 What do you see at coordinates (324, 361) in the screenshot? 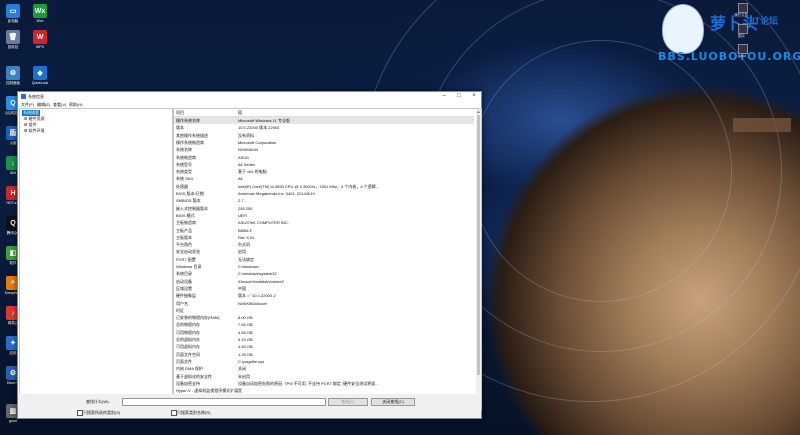
I see `table-row: 页面文件 C:\pagefile.sys` at bounding box center [324, 361].